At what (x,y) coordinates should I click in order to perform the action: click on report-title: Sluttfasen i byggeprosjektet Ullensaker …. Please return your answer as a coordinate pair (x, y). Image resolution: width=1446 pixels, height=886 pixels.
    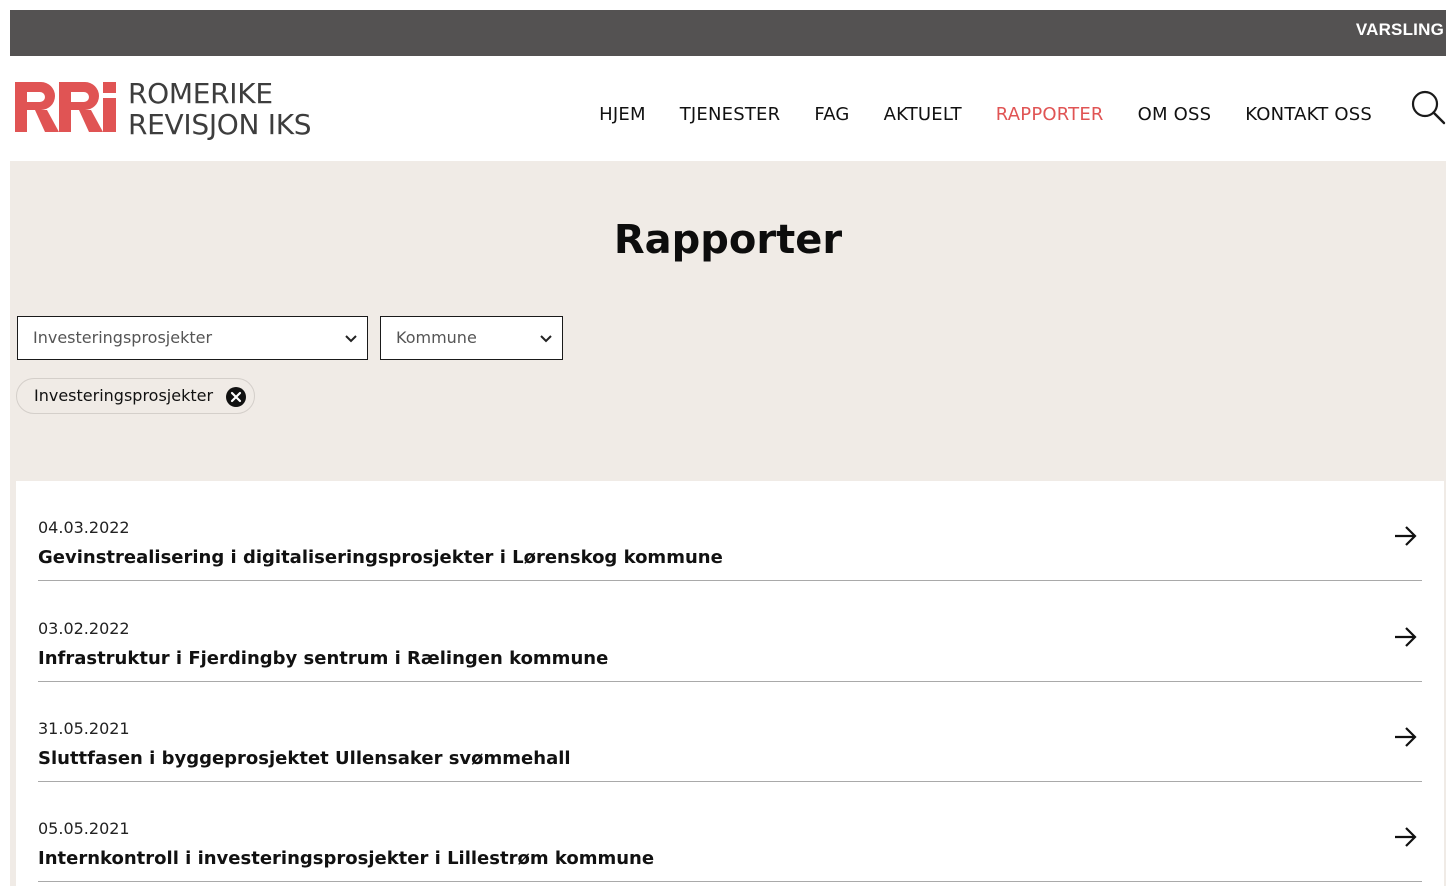
    Looking at the image, I should click on (304, 758).